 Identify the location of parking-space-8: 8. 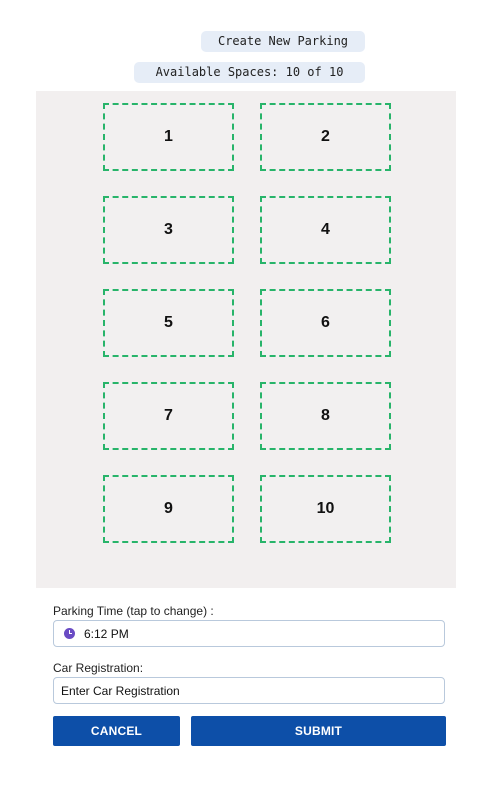
(325, 416).